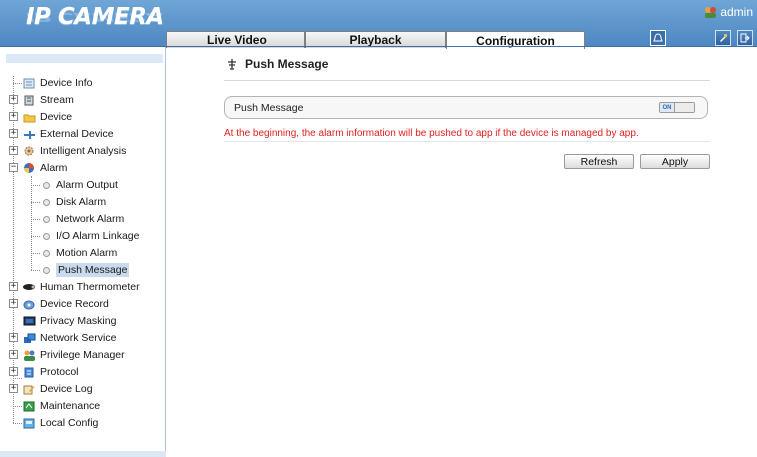 Image resolution: width=757 pixels, height=457 pixels. Describe the element at coordinates (74, 151) in the screenshot. I see `sidebar-item-intelligent-analysis: Intelligent Analysis` at that location.